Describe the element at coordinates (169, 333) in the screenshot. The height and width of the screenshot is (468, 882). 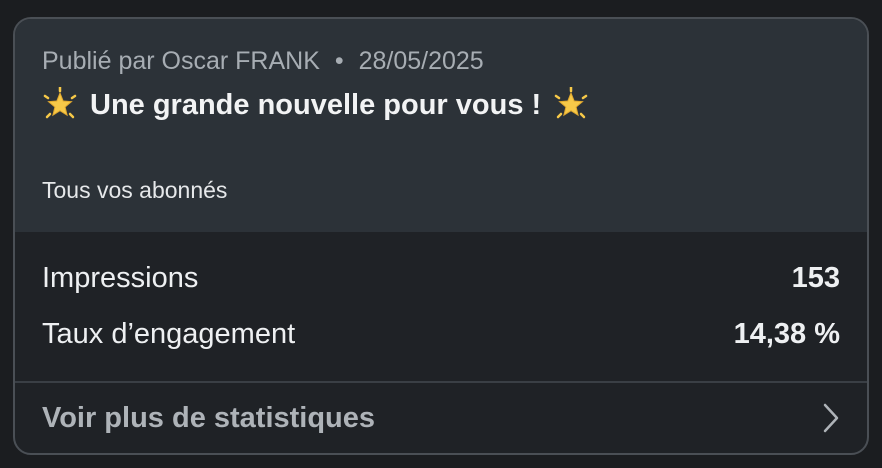
I see `engagement-label: Taux d’engagement` at that location.